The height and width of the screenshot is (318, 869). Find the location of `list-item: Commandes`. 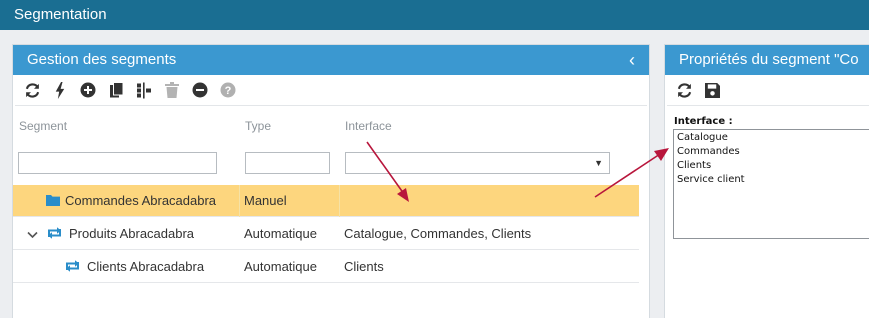

list-item: Commandes is located at coordinates (773, 152).